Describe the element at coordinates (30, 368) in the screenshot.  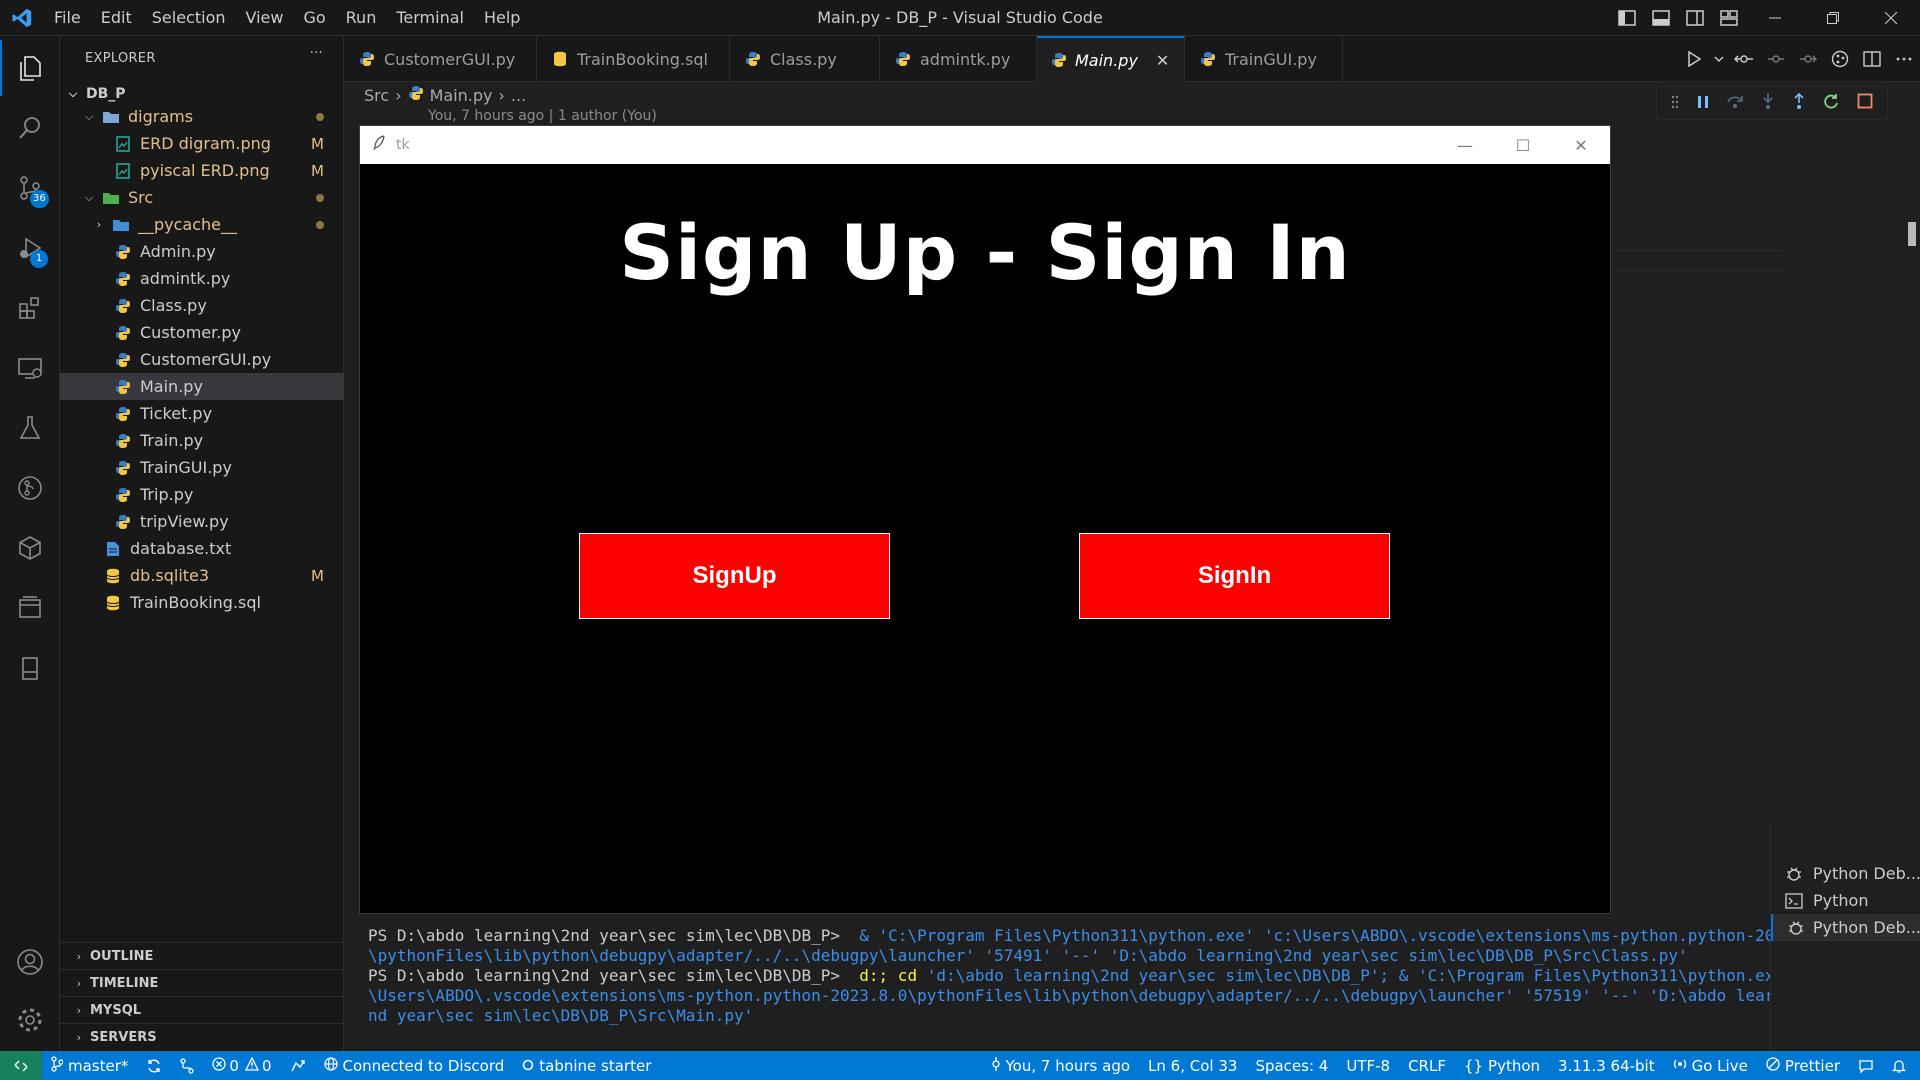
I see `remote-explorer-icon` at that location.